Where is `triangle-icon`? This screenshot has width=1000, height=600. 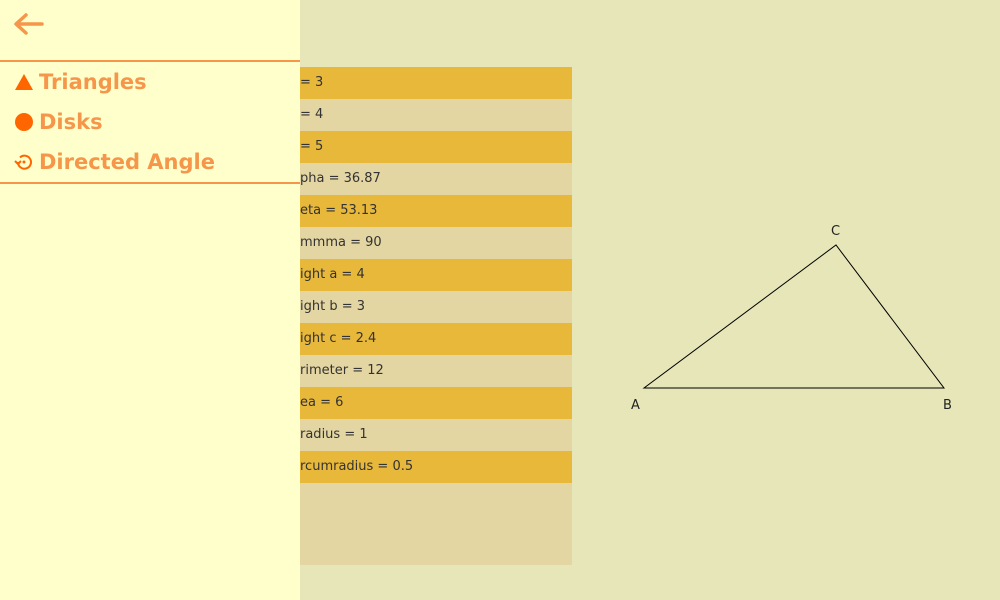 triangle-icon is located at coordinates (24, 82).